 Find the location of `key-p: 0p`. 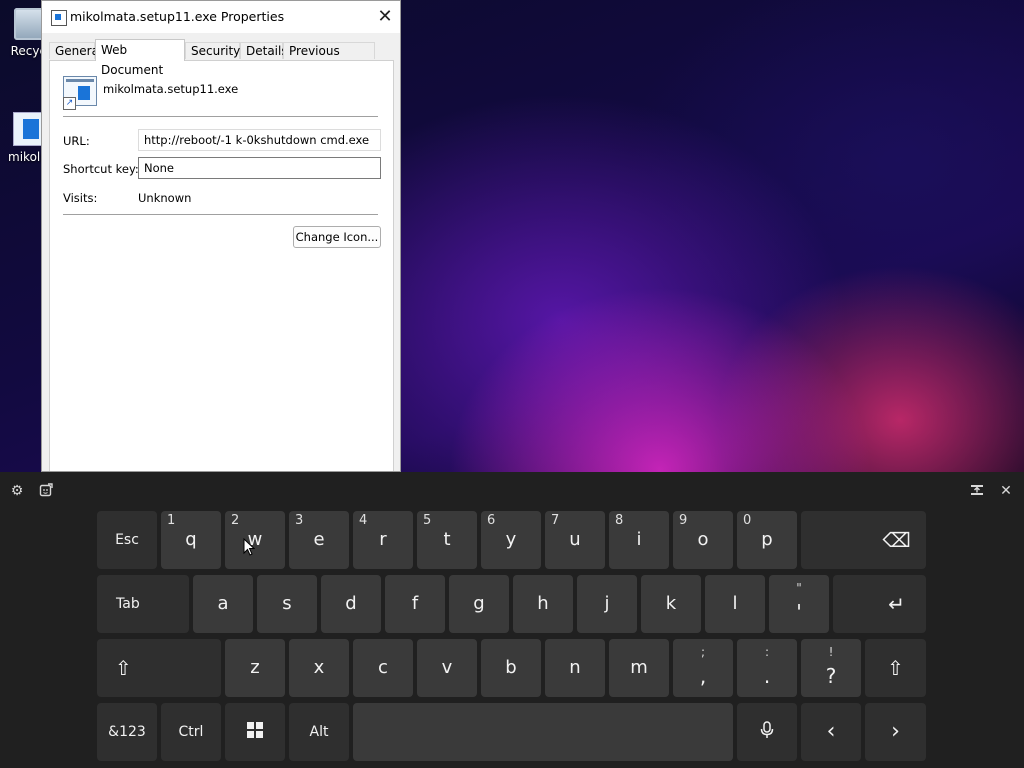

key-p: 0p is located at coordinates (767, 540).